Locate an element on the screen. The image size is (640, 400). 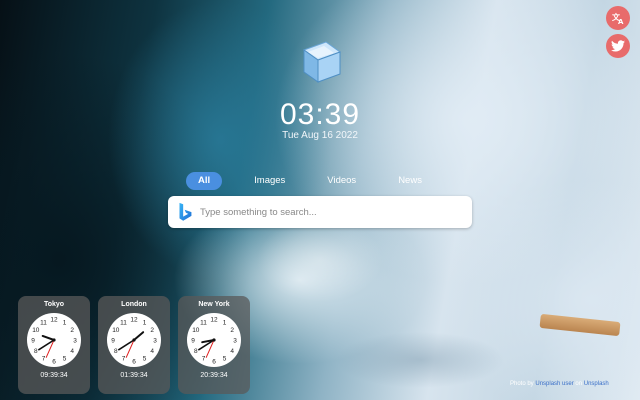
tab-images: Images is located at coordinates (269, 181).